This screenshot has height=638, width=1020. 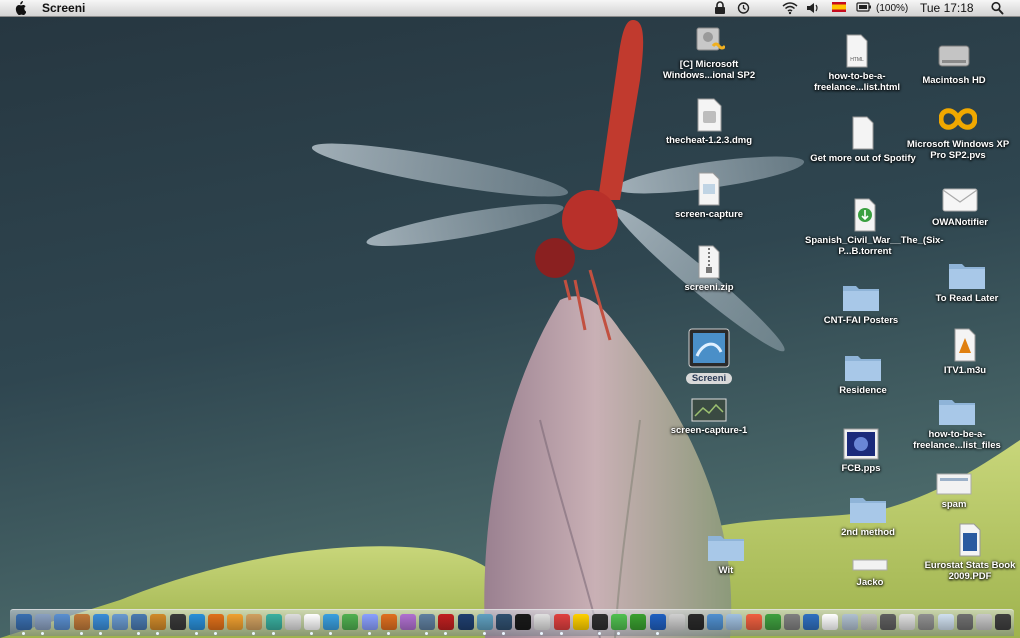 I want to click on icon-label: screeni.zip, so click(x=709, y=287).